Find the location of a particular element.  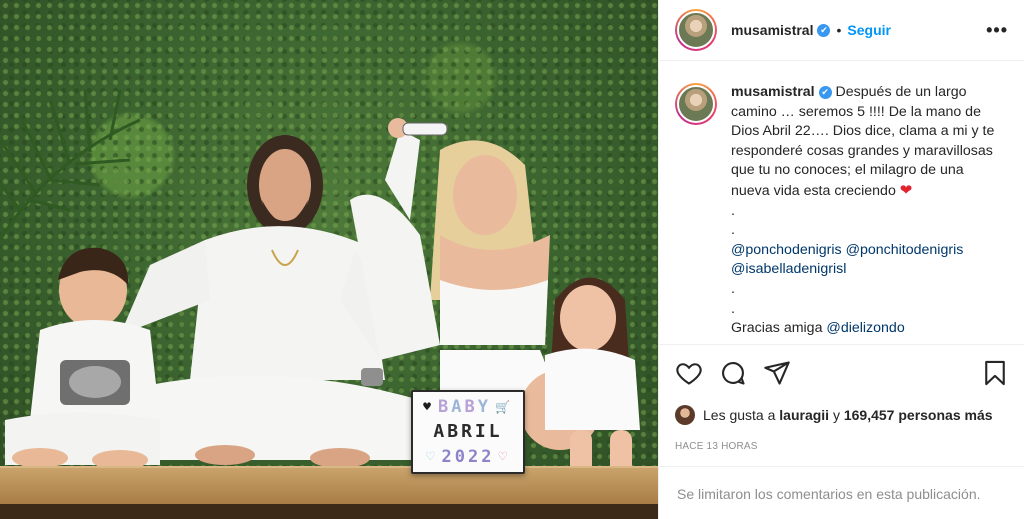

author-avatar is located at coordinates (696, 30).